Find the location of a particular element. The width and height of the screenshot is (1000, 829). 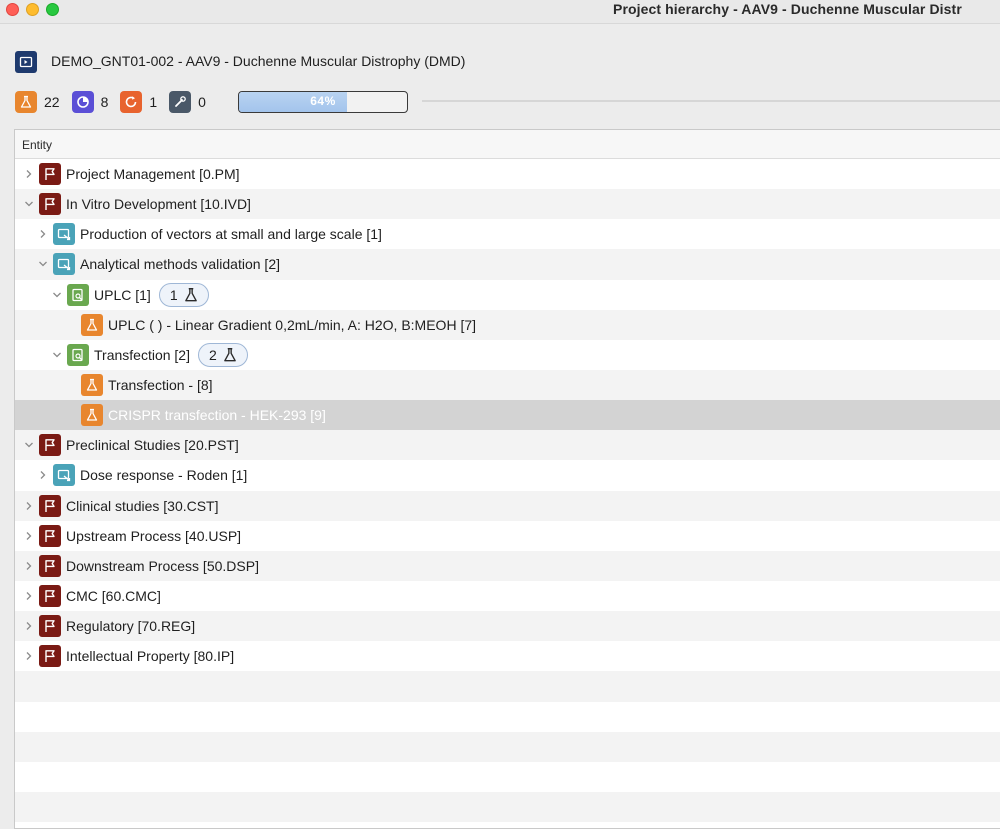

repeat-count: 1 is located at coordinates (153, 102).